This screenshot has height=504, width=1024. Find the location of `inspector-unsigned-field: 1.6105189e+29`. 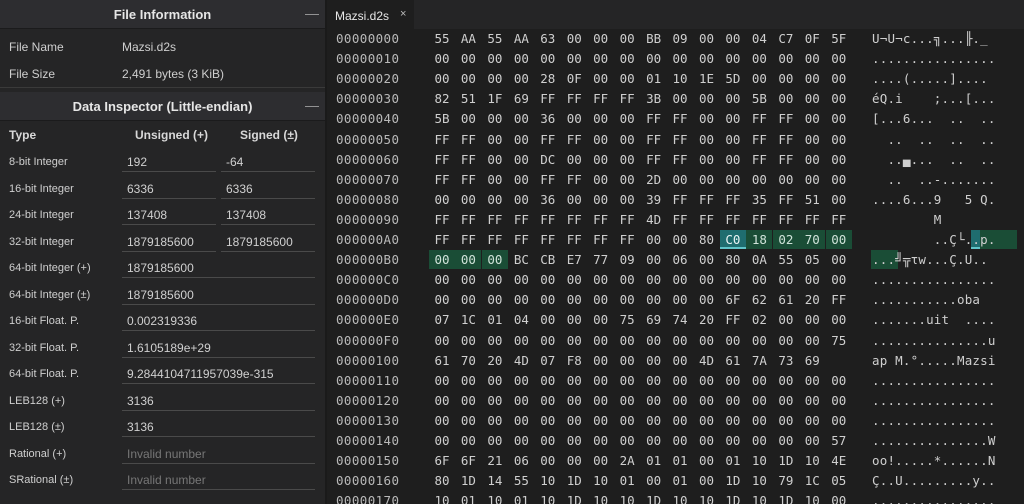

inspector-unsigned-field: 1.6105189e+29 is located at coordinates (218, 347).